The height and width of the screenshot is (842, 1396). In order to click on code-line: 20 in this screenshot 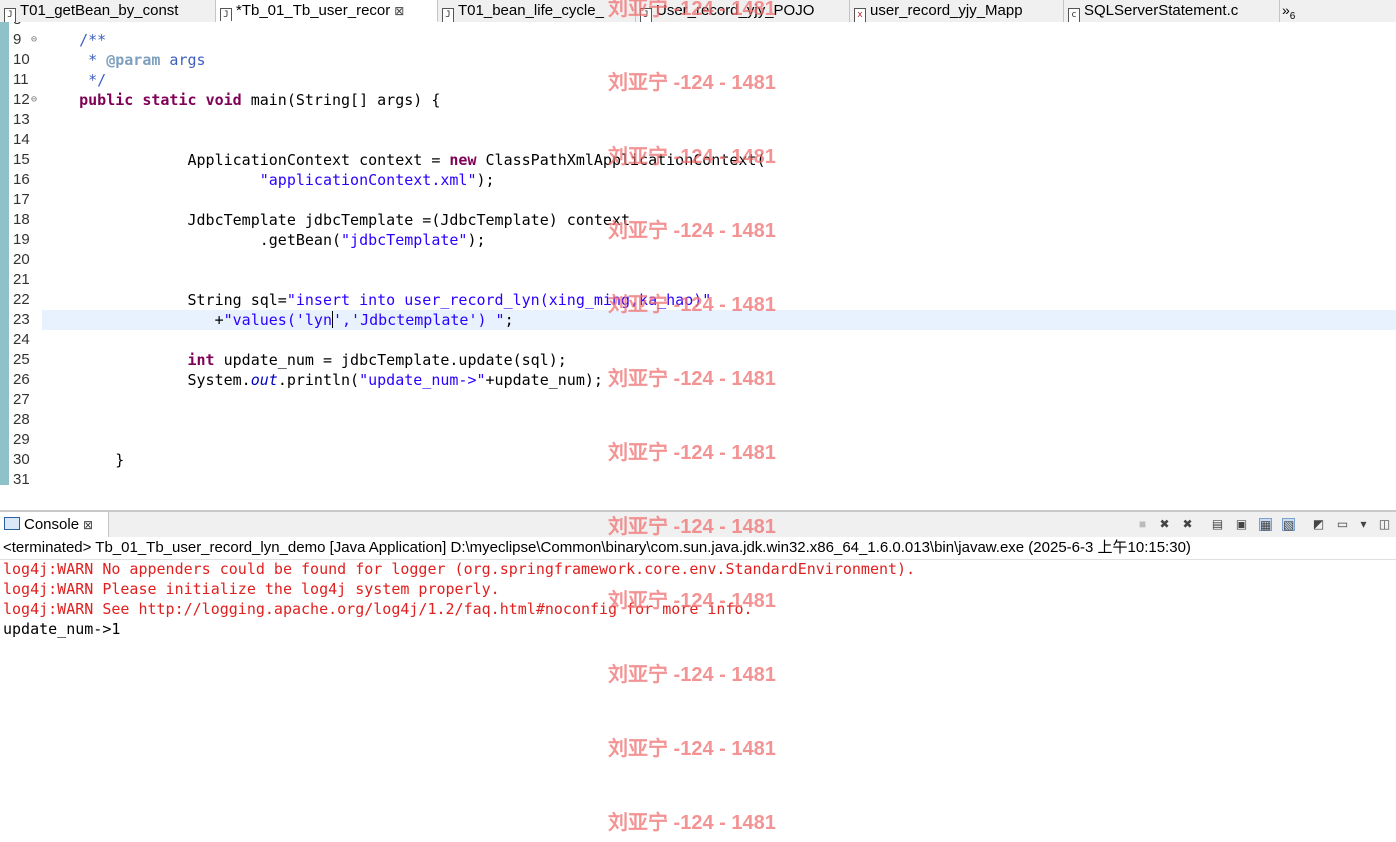, I will do `click(698, 260)`.